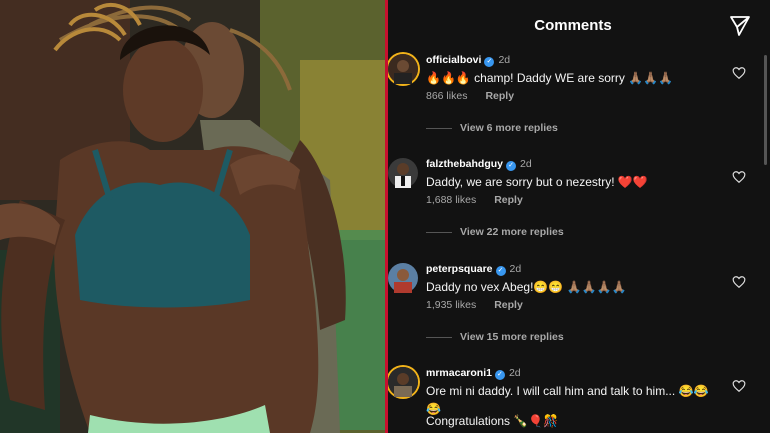 This screenshot has height=433, width=770. Describe the element at coordinates (512, 337) in the screenshot. I see `view-more-label: View 15 more replies` at that location.